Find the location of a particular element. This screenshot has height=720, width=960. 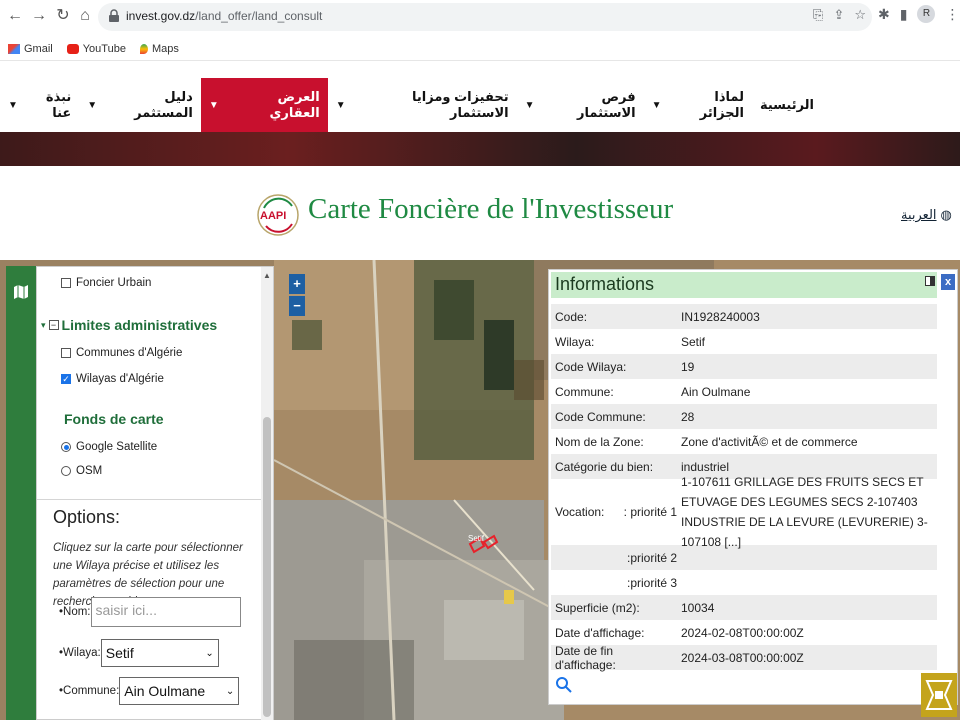

info-value: 2024-02-08T00:00:00Z is located at coordinates (742, 632).